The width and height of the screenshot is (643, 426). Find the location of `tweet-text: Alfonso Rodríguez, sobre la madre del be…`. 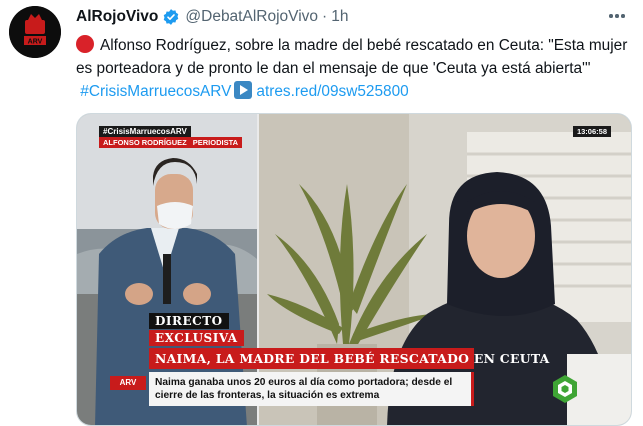

tweet-text: Alfonso Rodríguez, sobre la madre del be… is located at coordinates (352, 68).